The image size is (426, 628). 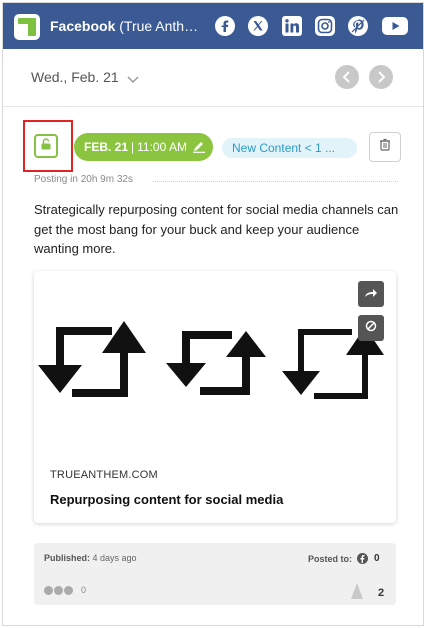 I want to click on unlock-button, so click(x=46, y=146).